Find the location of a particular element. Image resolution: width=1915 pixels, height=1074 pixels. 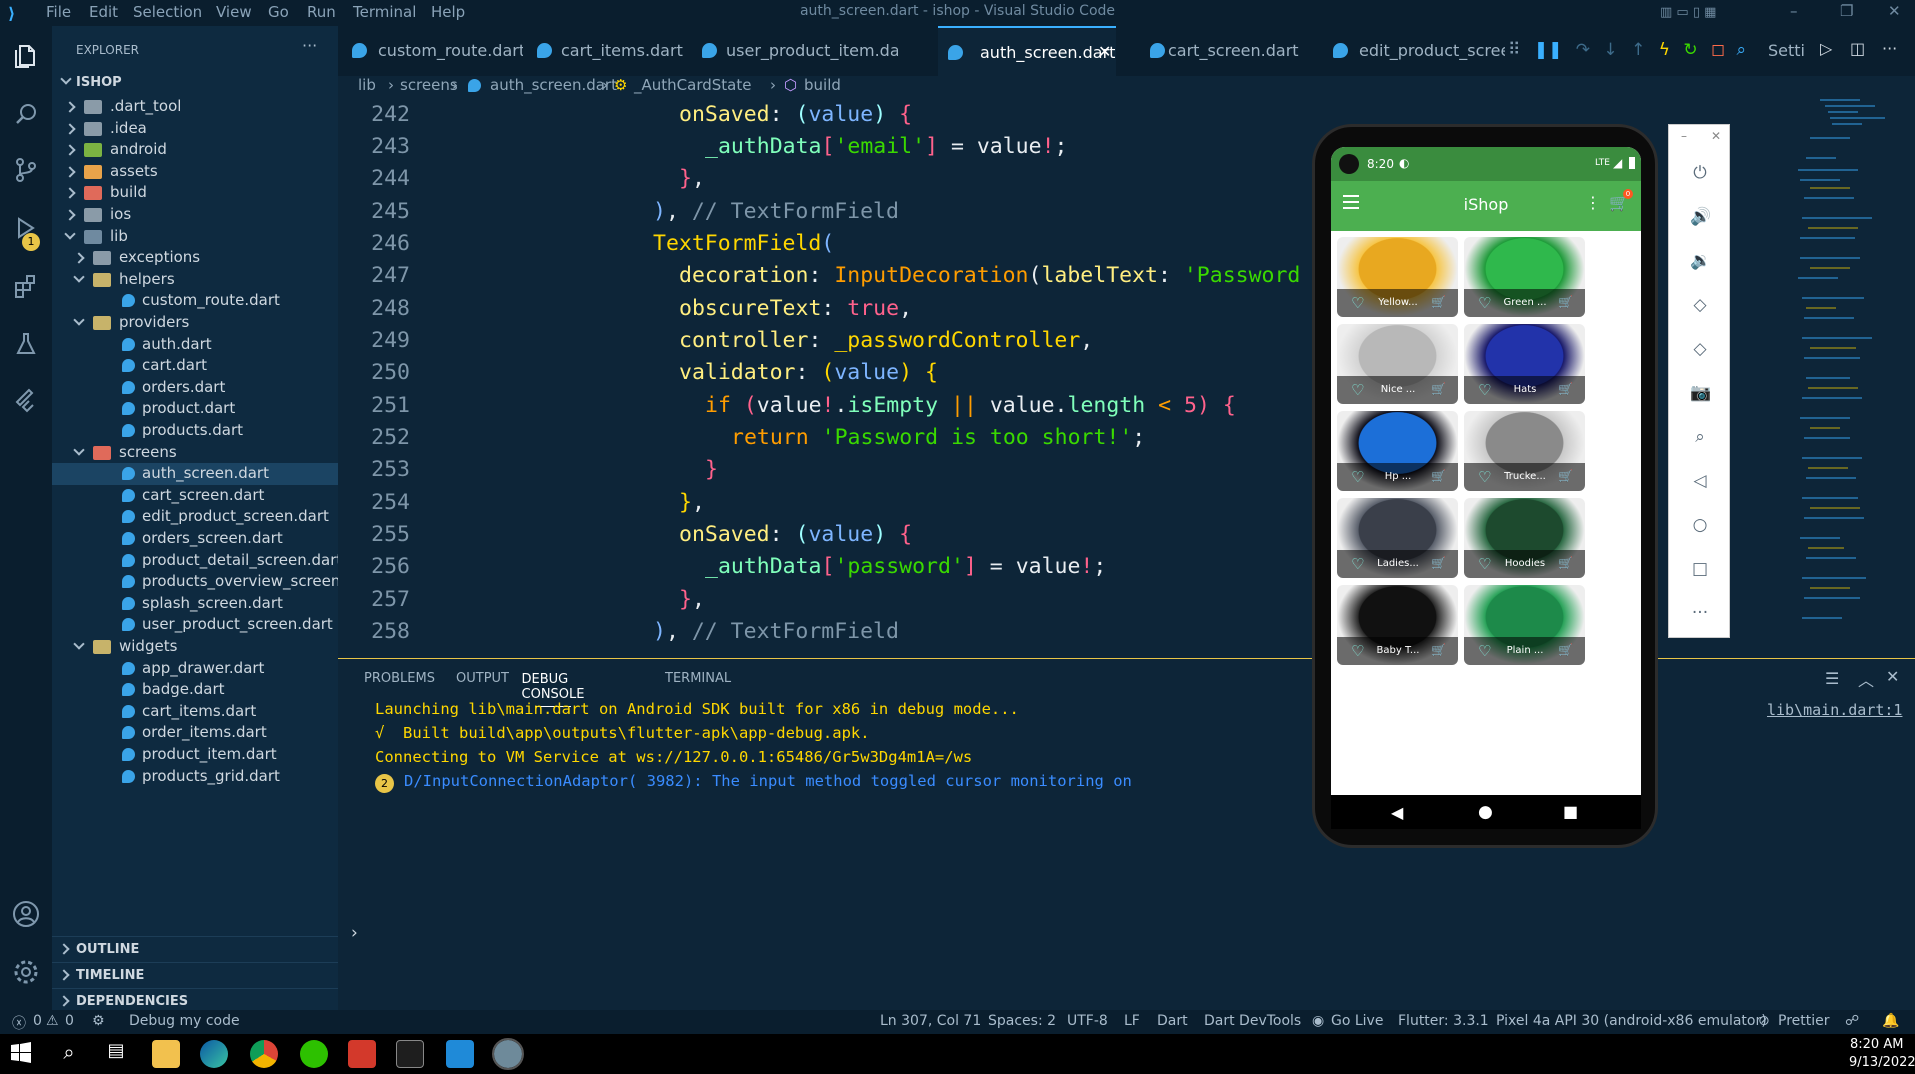

taskbar-search-icon: ⌕ is located at coordinates (69, 1054).